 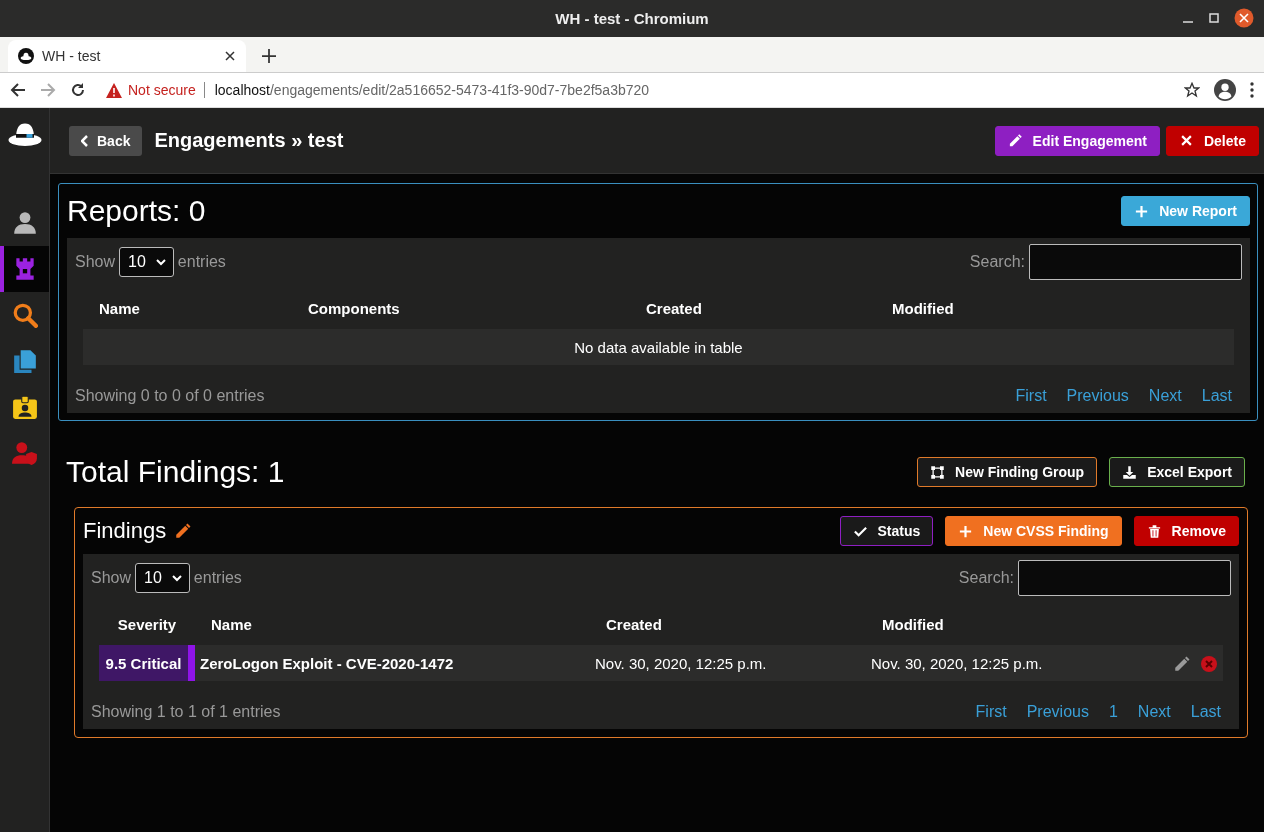 I want to click on edit-engagement-button: Edit Engagement, so click(x=1077, y=140).